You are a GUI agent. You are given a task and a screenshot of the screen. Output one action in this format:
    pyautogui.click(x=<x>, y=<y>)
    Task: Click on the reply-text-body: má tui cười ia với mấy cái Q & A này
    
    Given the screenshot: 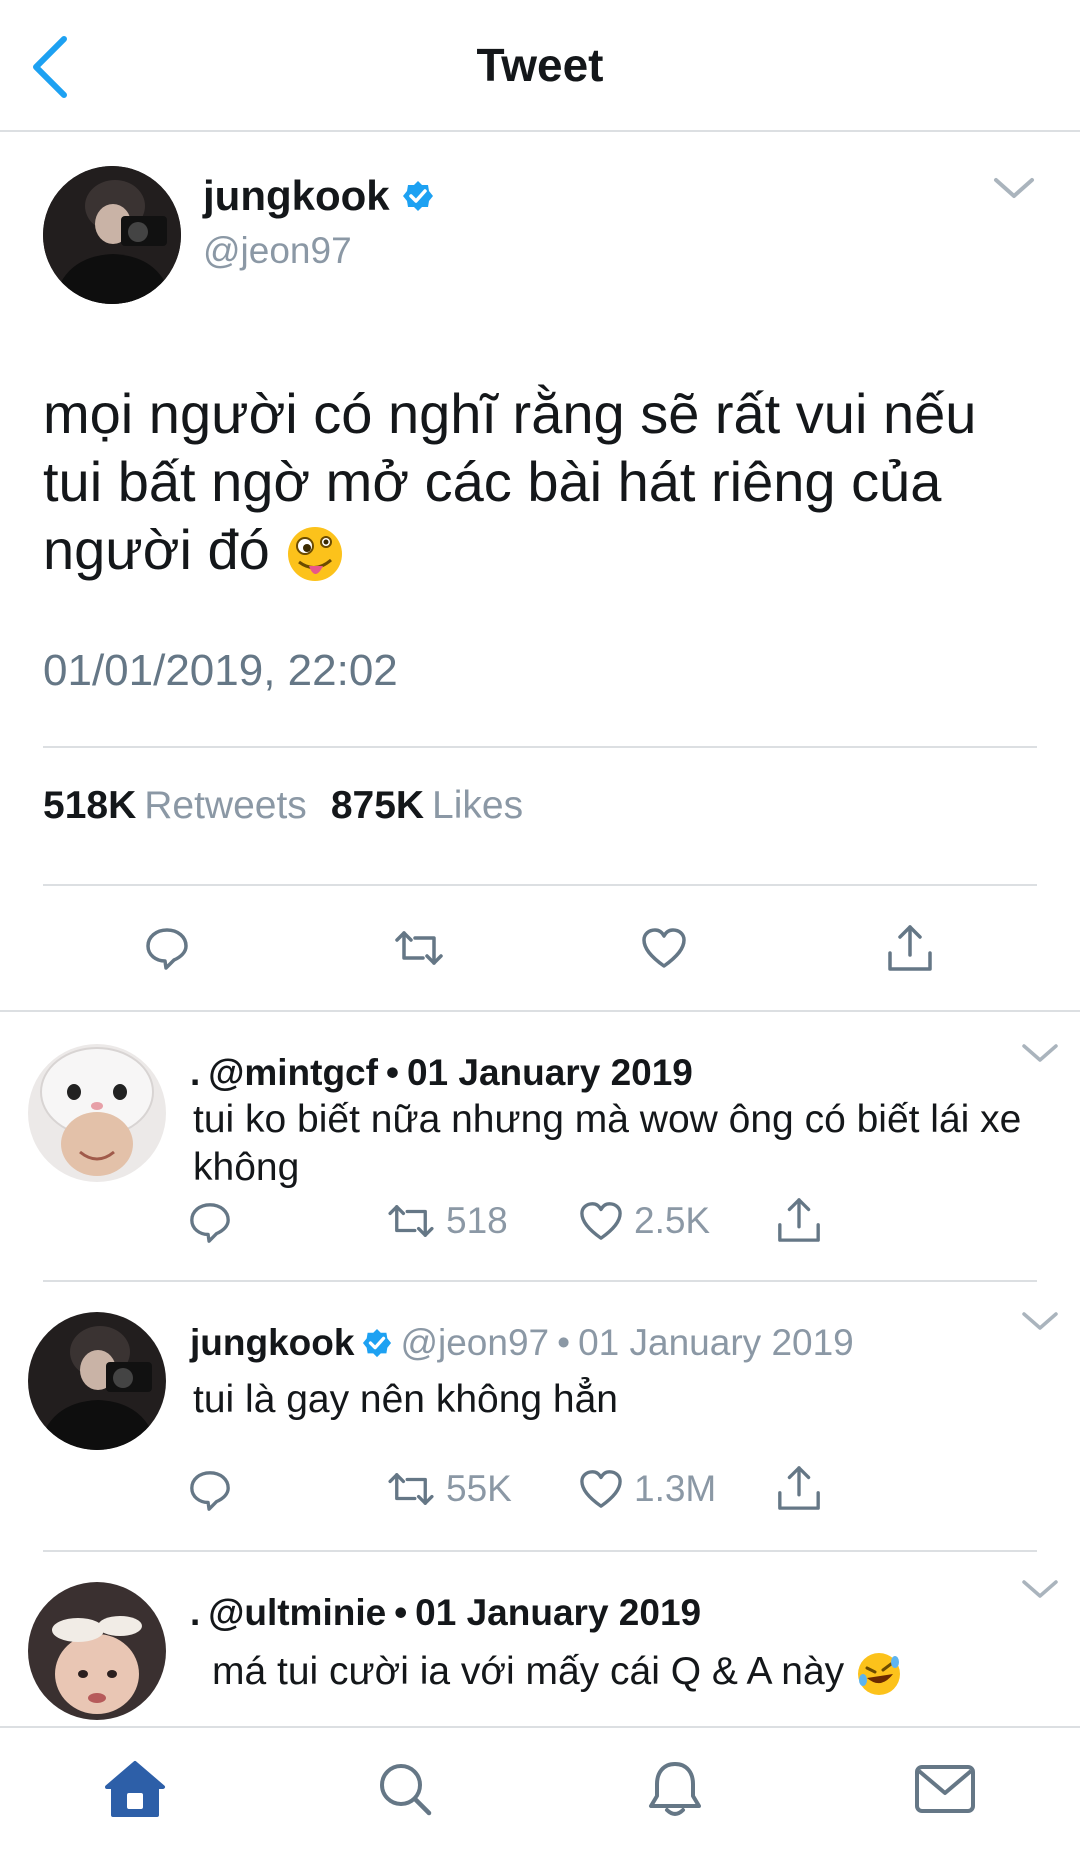 What is the action you would take?
    pyautogui.click(x=528, y=1671)
    